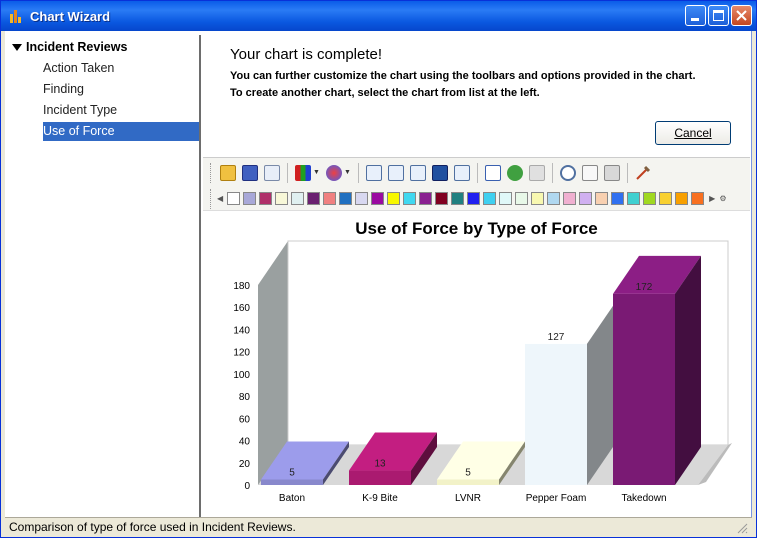  I want to click on chart-type-icon, so click(303, 172).